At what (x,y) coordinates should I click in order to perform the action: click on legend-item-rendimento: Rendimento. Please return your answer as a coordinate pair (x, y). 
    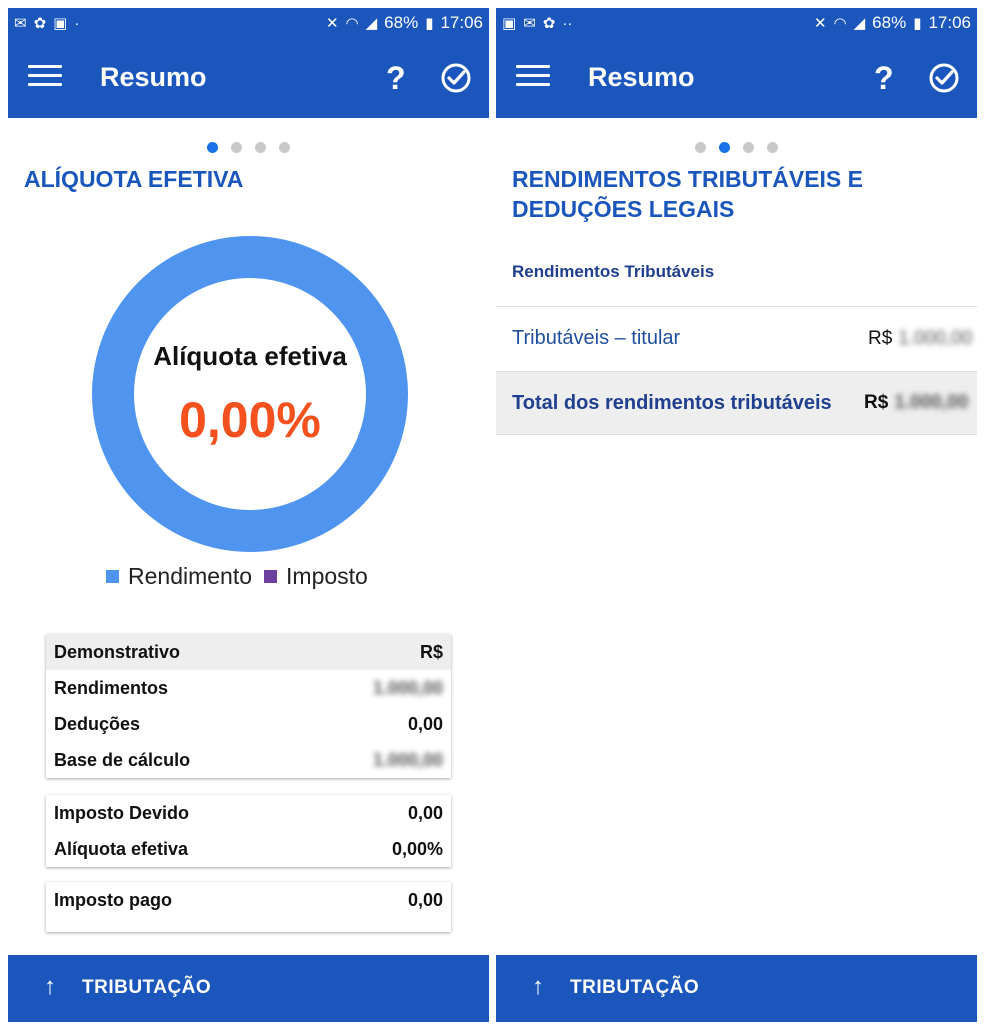
    Looking at the image, I should click on (179, 576).